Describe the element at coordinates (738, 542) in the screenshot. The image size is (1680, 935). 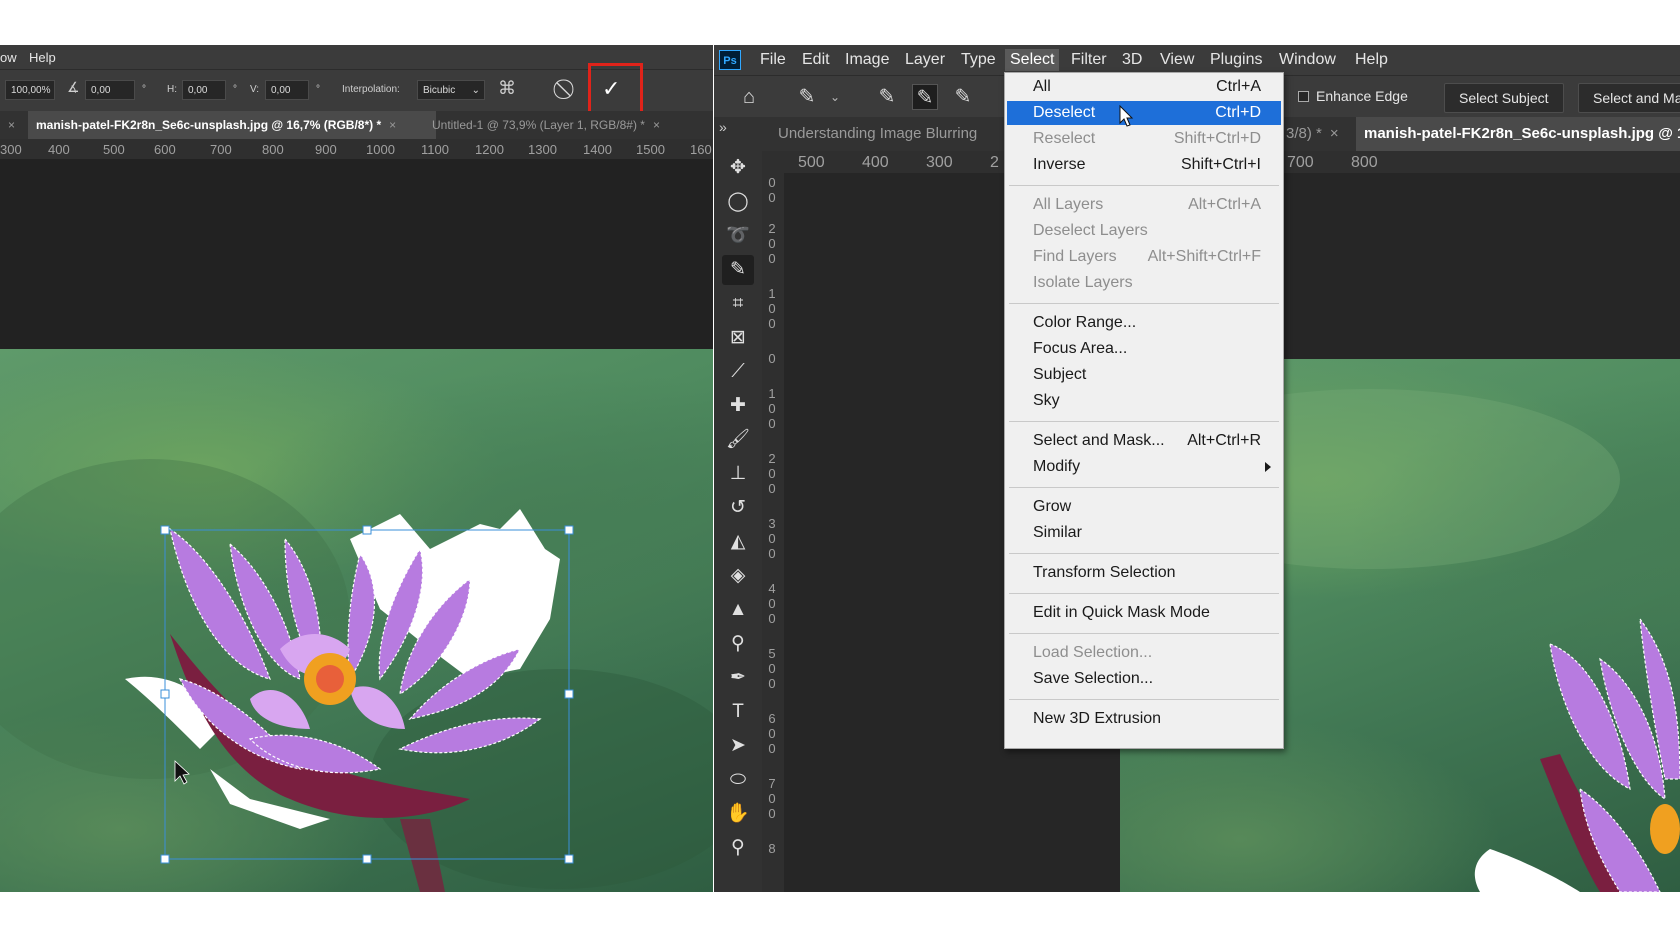
I see `eraser-tool-icon: ◭` at that location.